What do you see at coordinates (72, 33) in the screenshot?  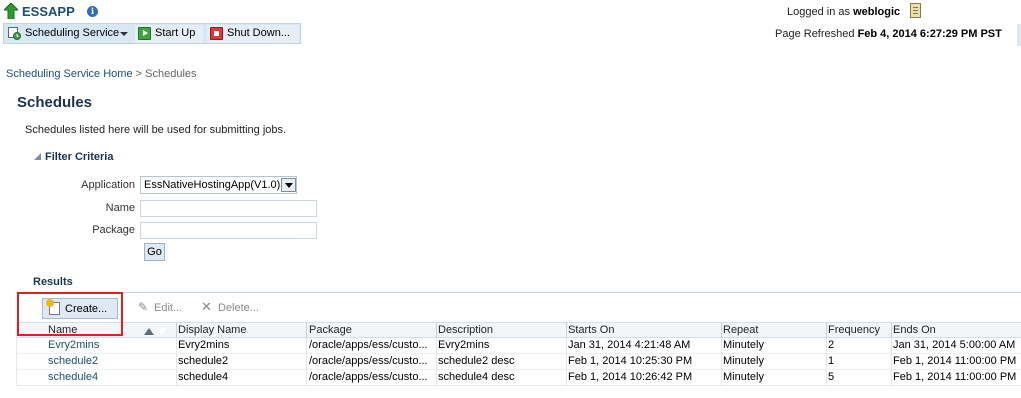 I see `scheduling-service-menu: Scheduling Service` at bounding box center [72, 33].